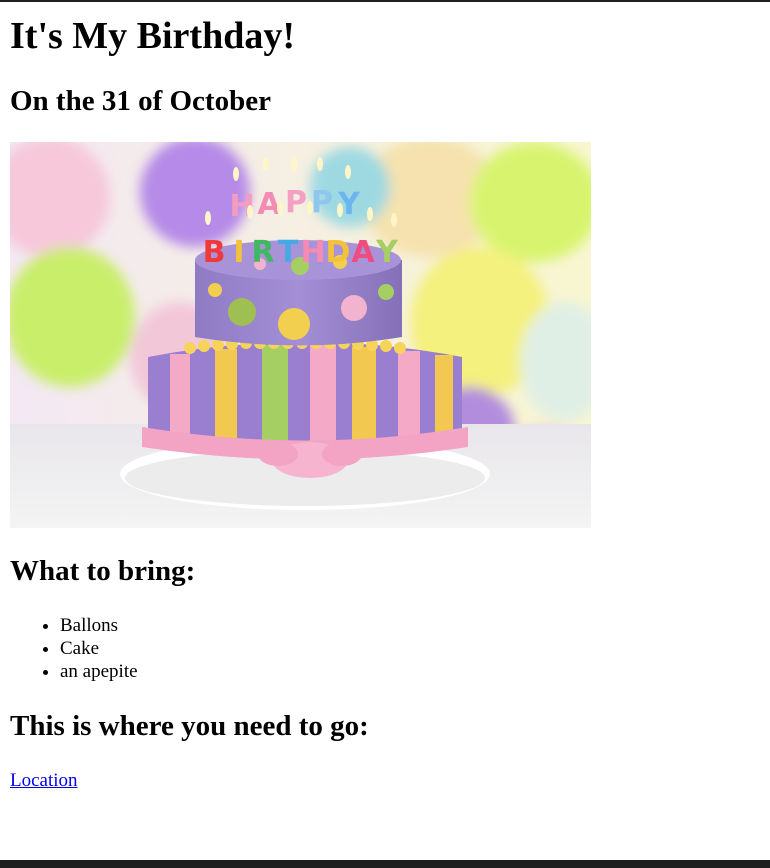 This screenshot has height=868, width=770. Describe the element at coordinates (238, 252) in the screenshot. I see `svg-text: I` at that location.